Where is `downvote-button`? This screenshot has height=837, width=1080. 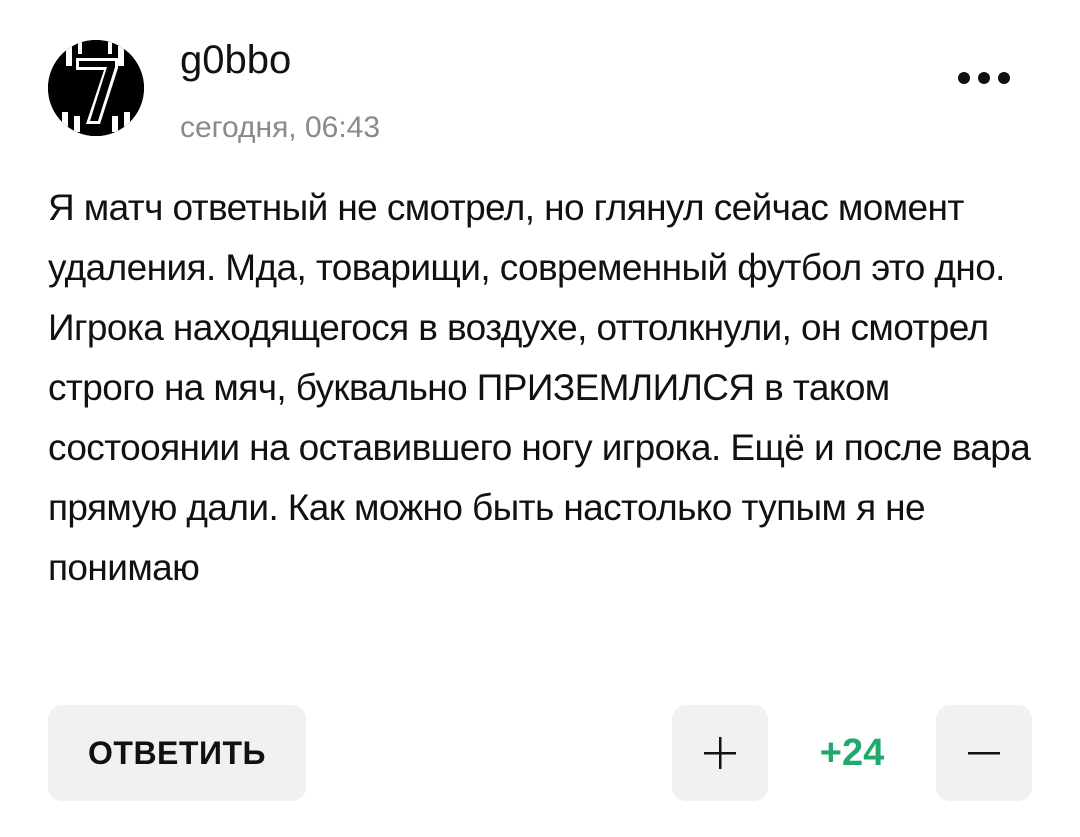 downvote-button is located at coordinates (984, 753).